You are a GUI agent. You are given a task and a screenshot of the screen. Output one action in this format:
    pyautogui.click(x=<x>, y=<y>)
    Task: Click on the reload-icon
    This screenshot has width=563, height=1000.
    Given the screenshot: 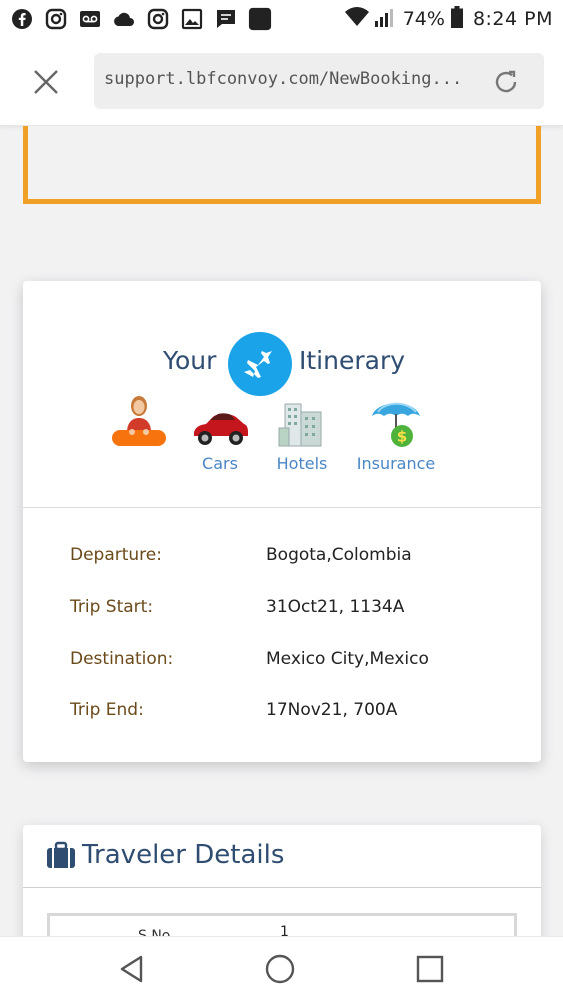 What is the action you would take?
    pyautogui.click(x=506, y=81)
    